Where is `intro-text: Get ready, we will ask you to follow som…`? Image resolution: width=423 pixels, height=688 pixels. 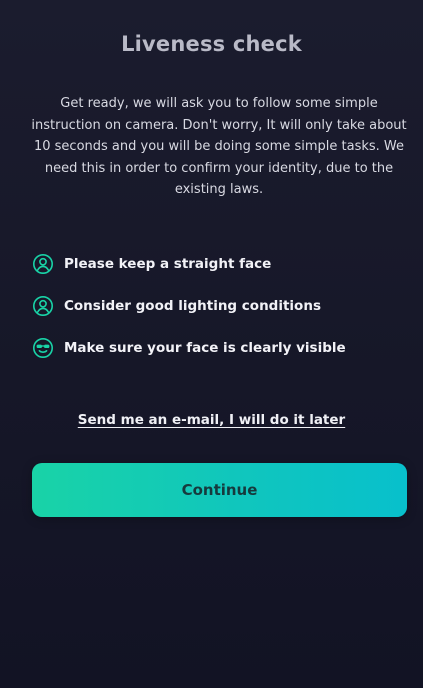
intro-text: Get ready, we will ask you to follow som… is located at coordinates (219, 146).